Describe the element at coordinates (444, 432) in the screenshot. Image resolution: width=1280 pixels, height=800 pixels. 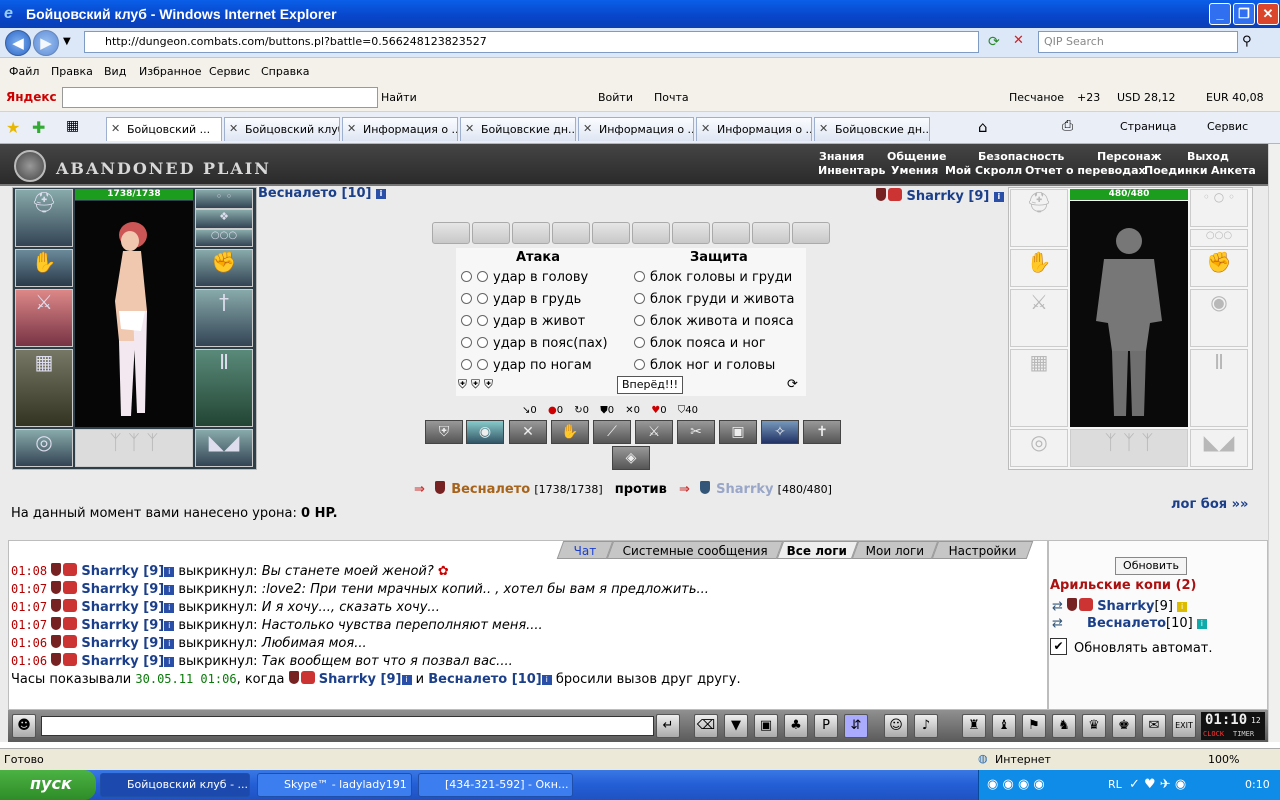
I see `tactic-skill-icon: ⛨` at that location.